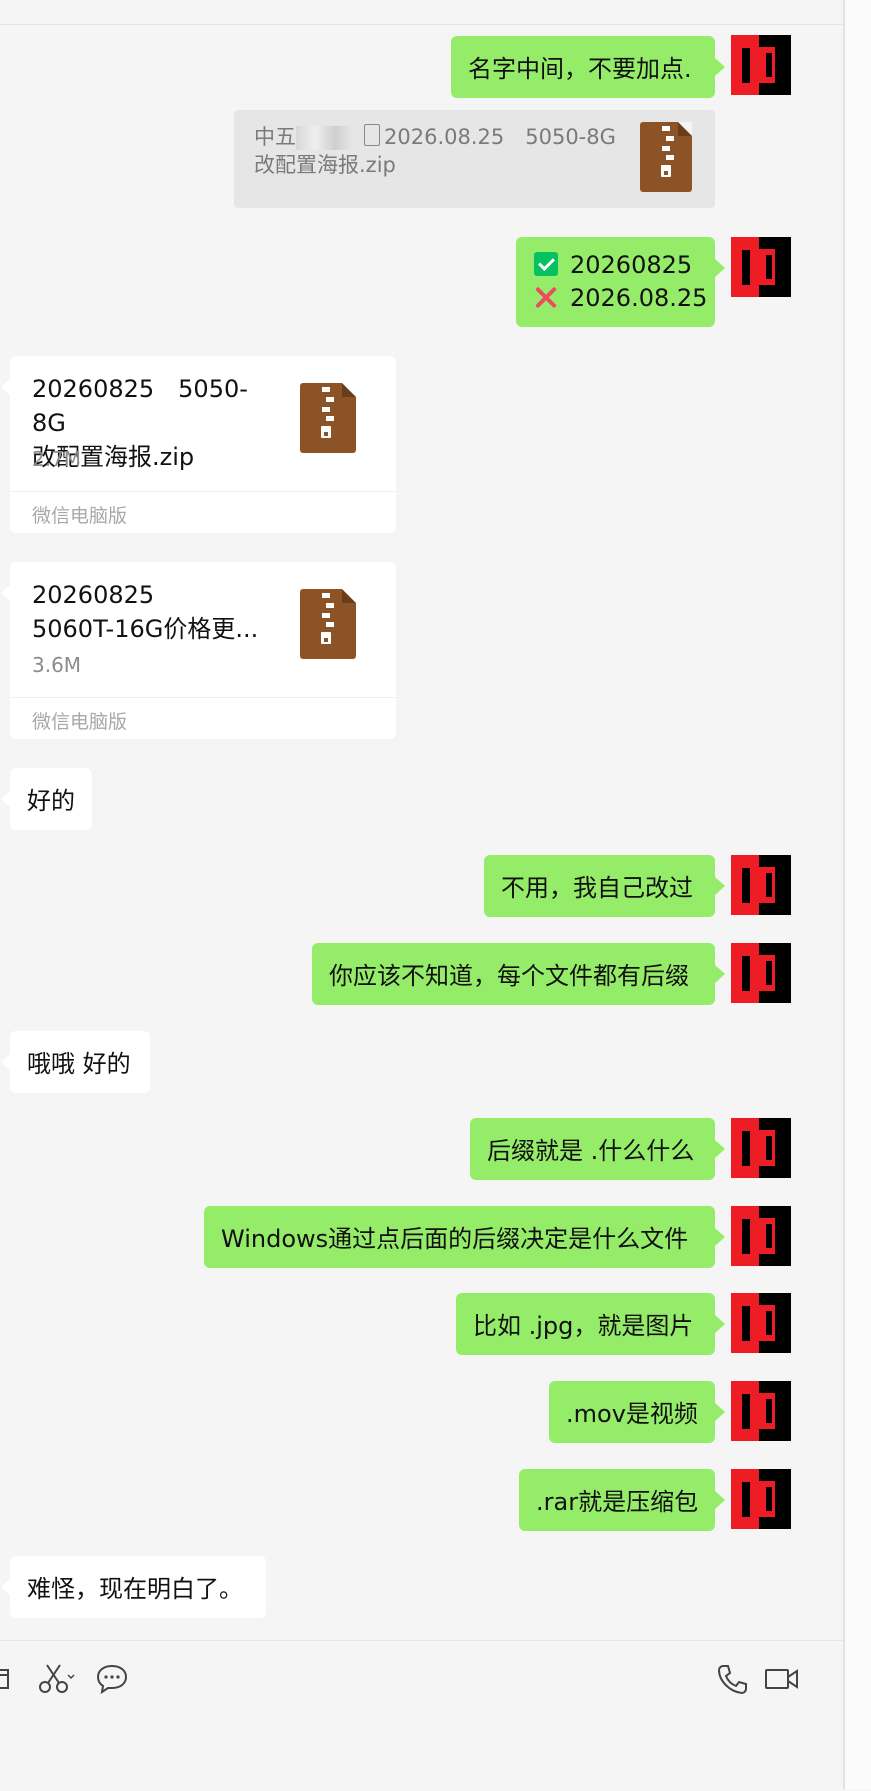 The height and width of the screenshot is (1791, 871). What do you see at coordinates (580, 69) in the screenshot?
I see `message-text: 名字中间，不要加点.` at bounding box center [580, 69].